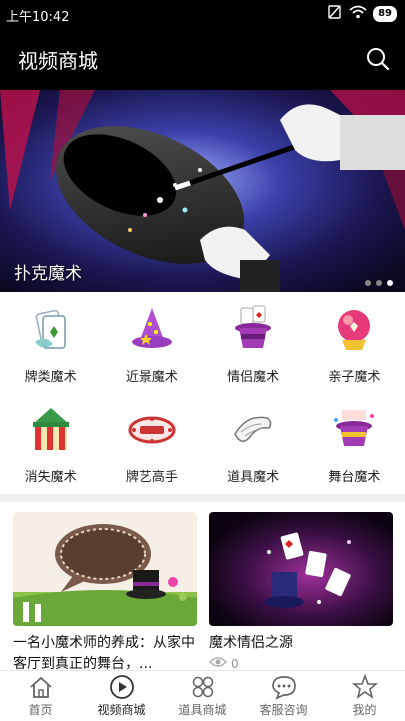 The width and height of the screenshot is (405, 721). What do you see at coordinates (354, 330) in the screenshot?
I see `crystal-ball-icon` at bounding box center [354, 330].